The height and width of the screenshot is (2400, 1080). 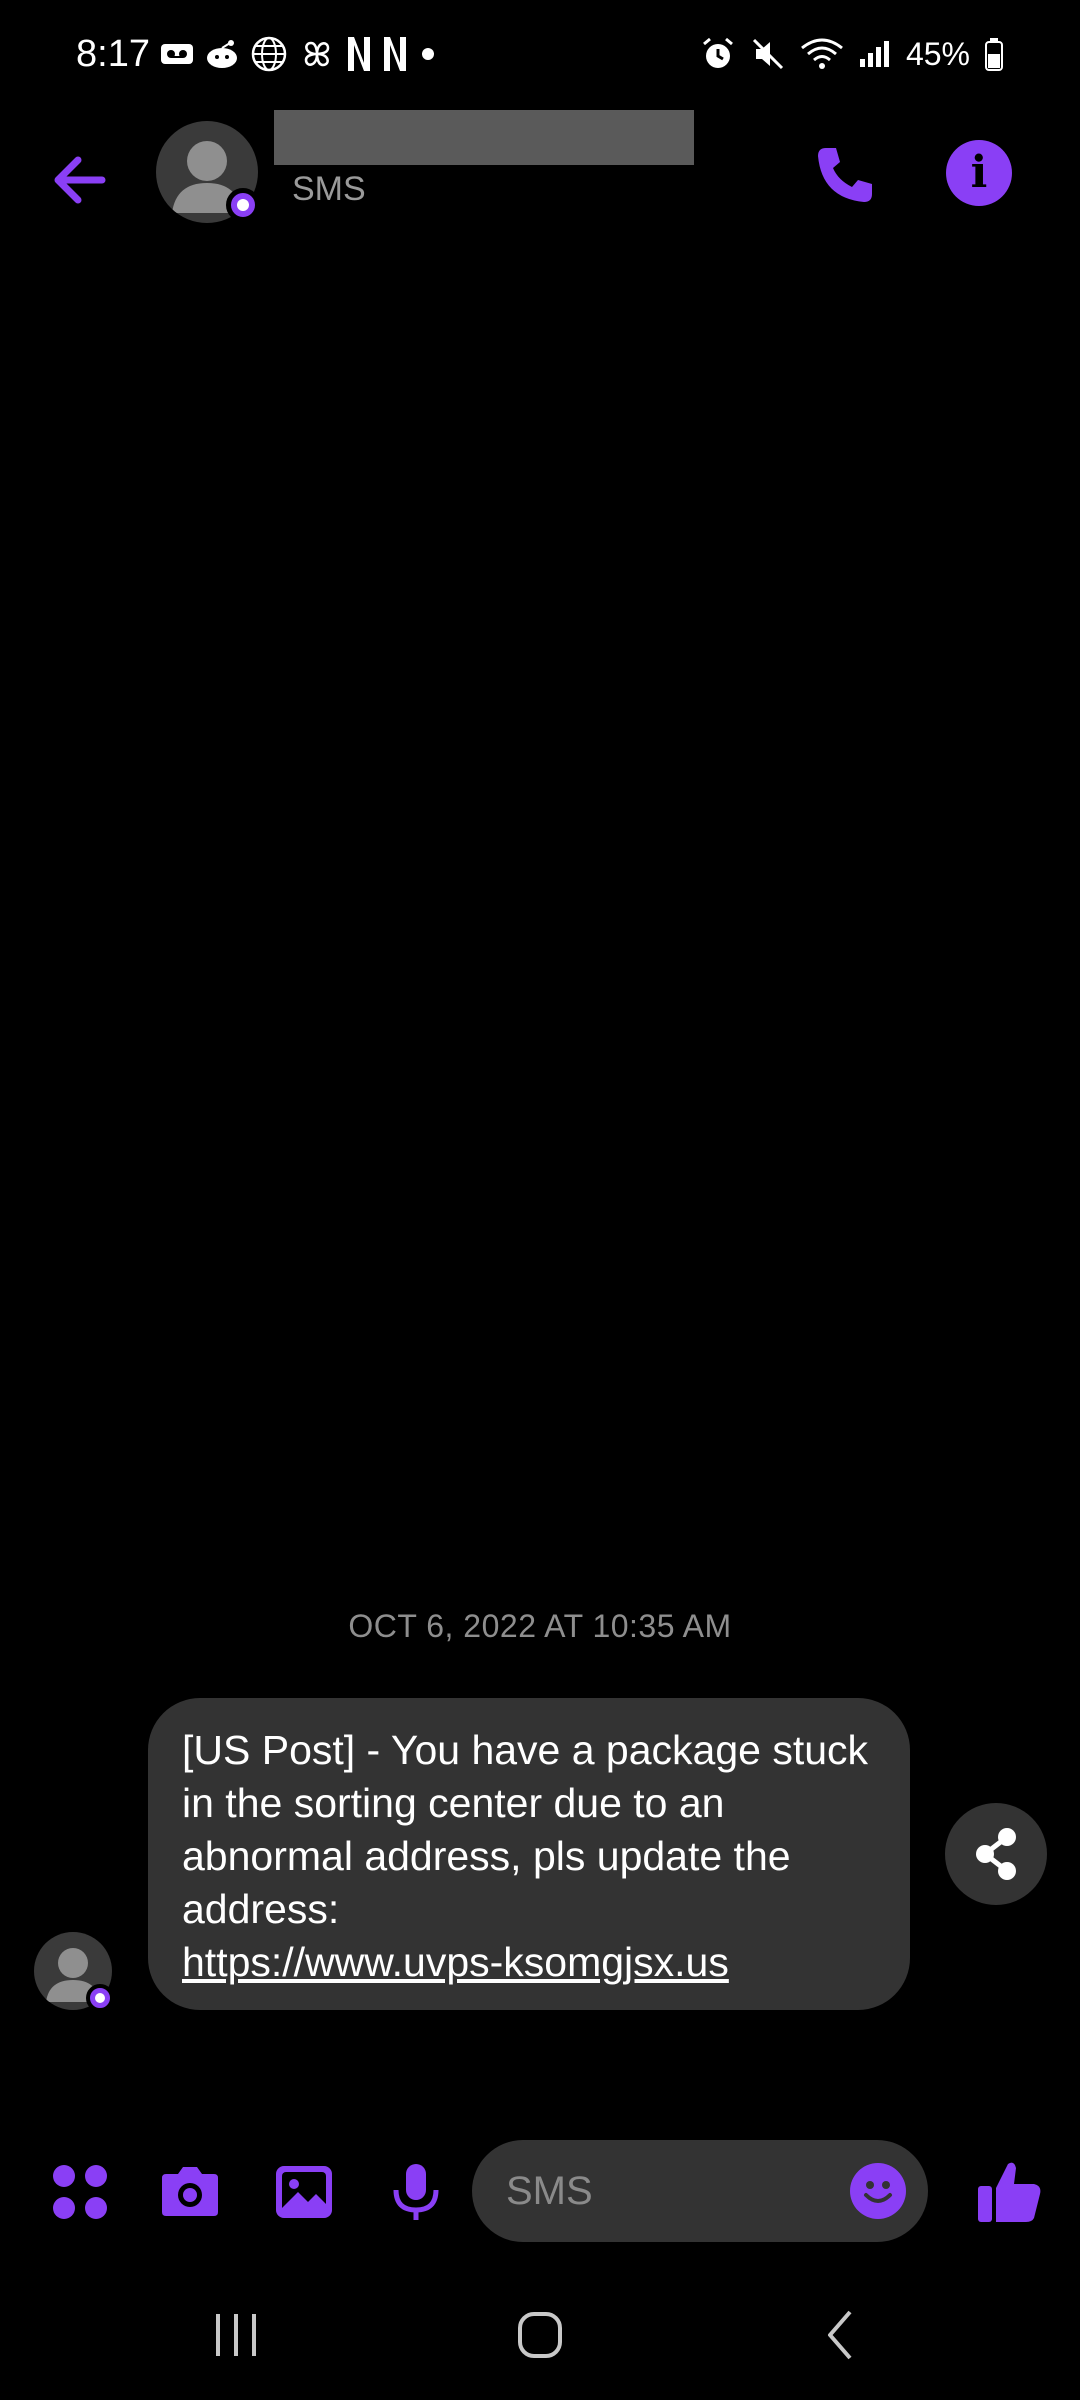 What do you see at coordinates (540, 1626) in the screenshot?
I see `message-timestamp: OCT 6, 2022 AT 10:35 AM` at bounding box center [540, 1626].